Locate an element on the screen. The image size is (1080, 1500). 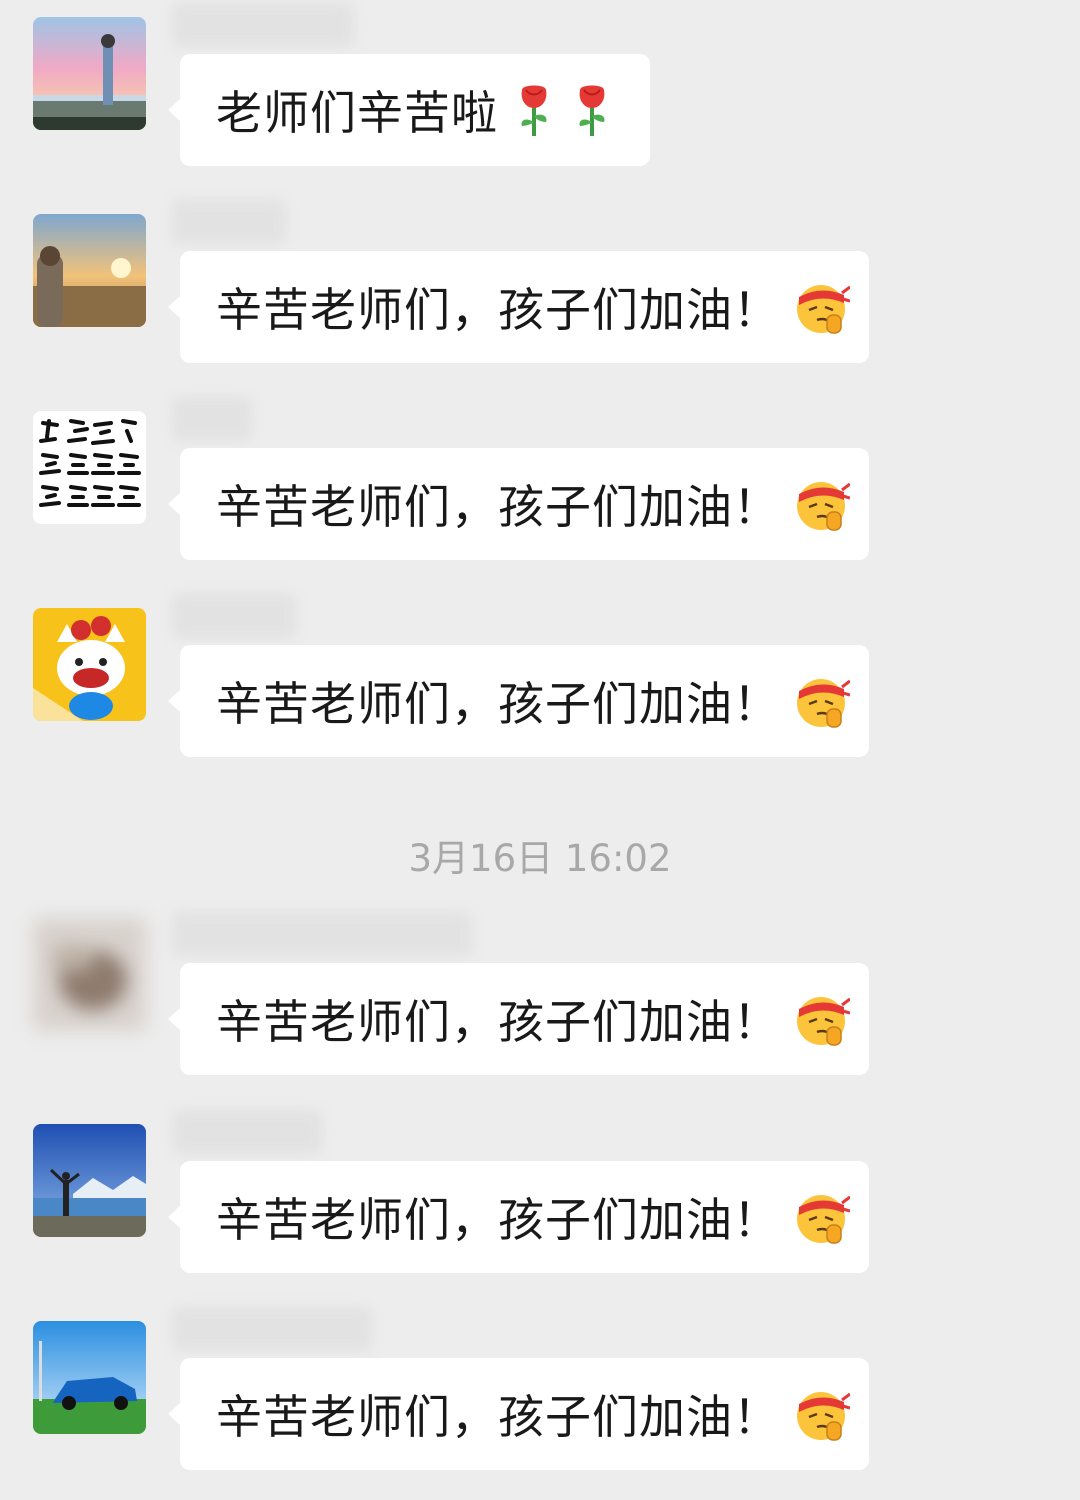
message-bubble: 老师们辛苦啦 is located at coordinates (409, 110).